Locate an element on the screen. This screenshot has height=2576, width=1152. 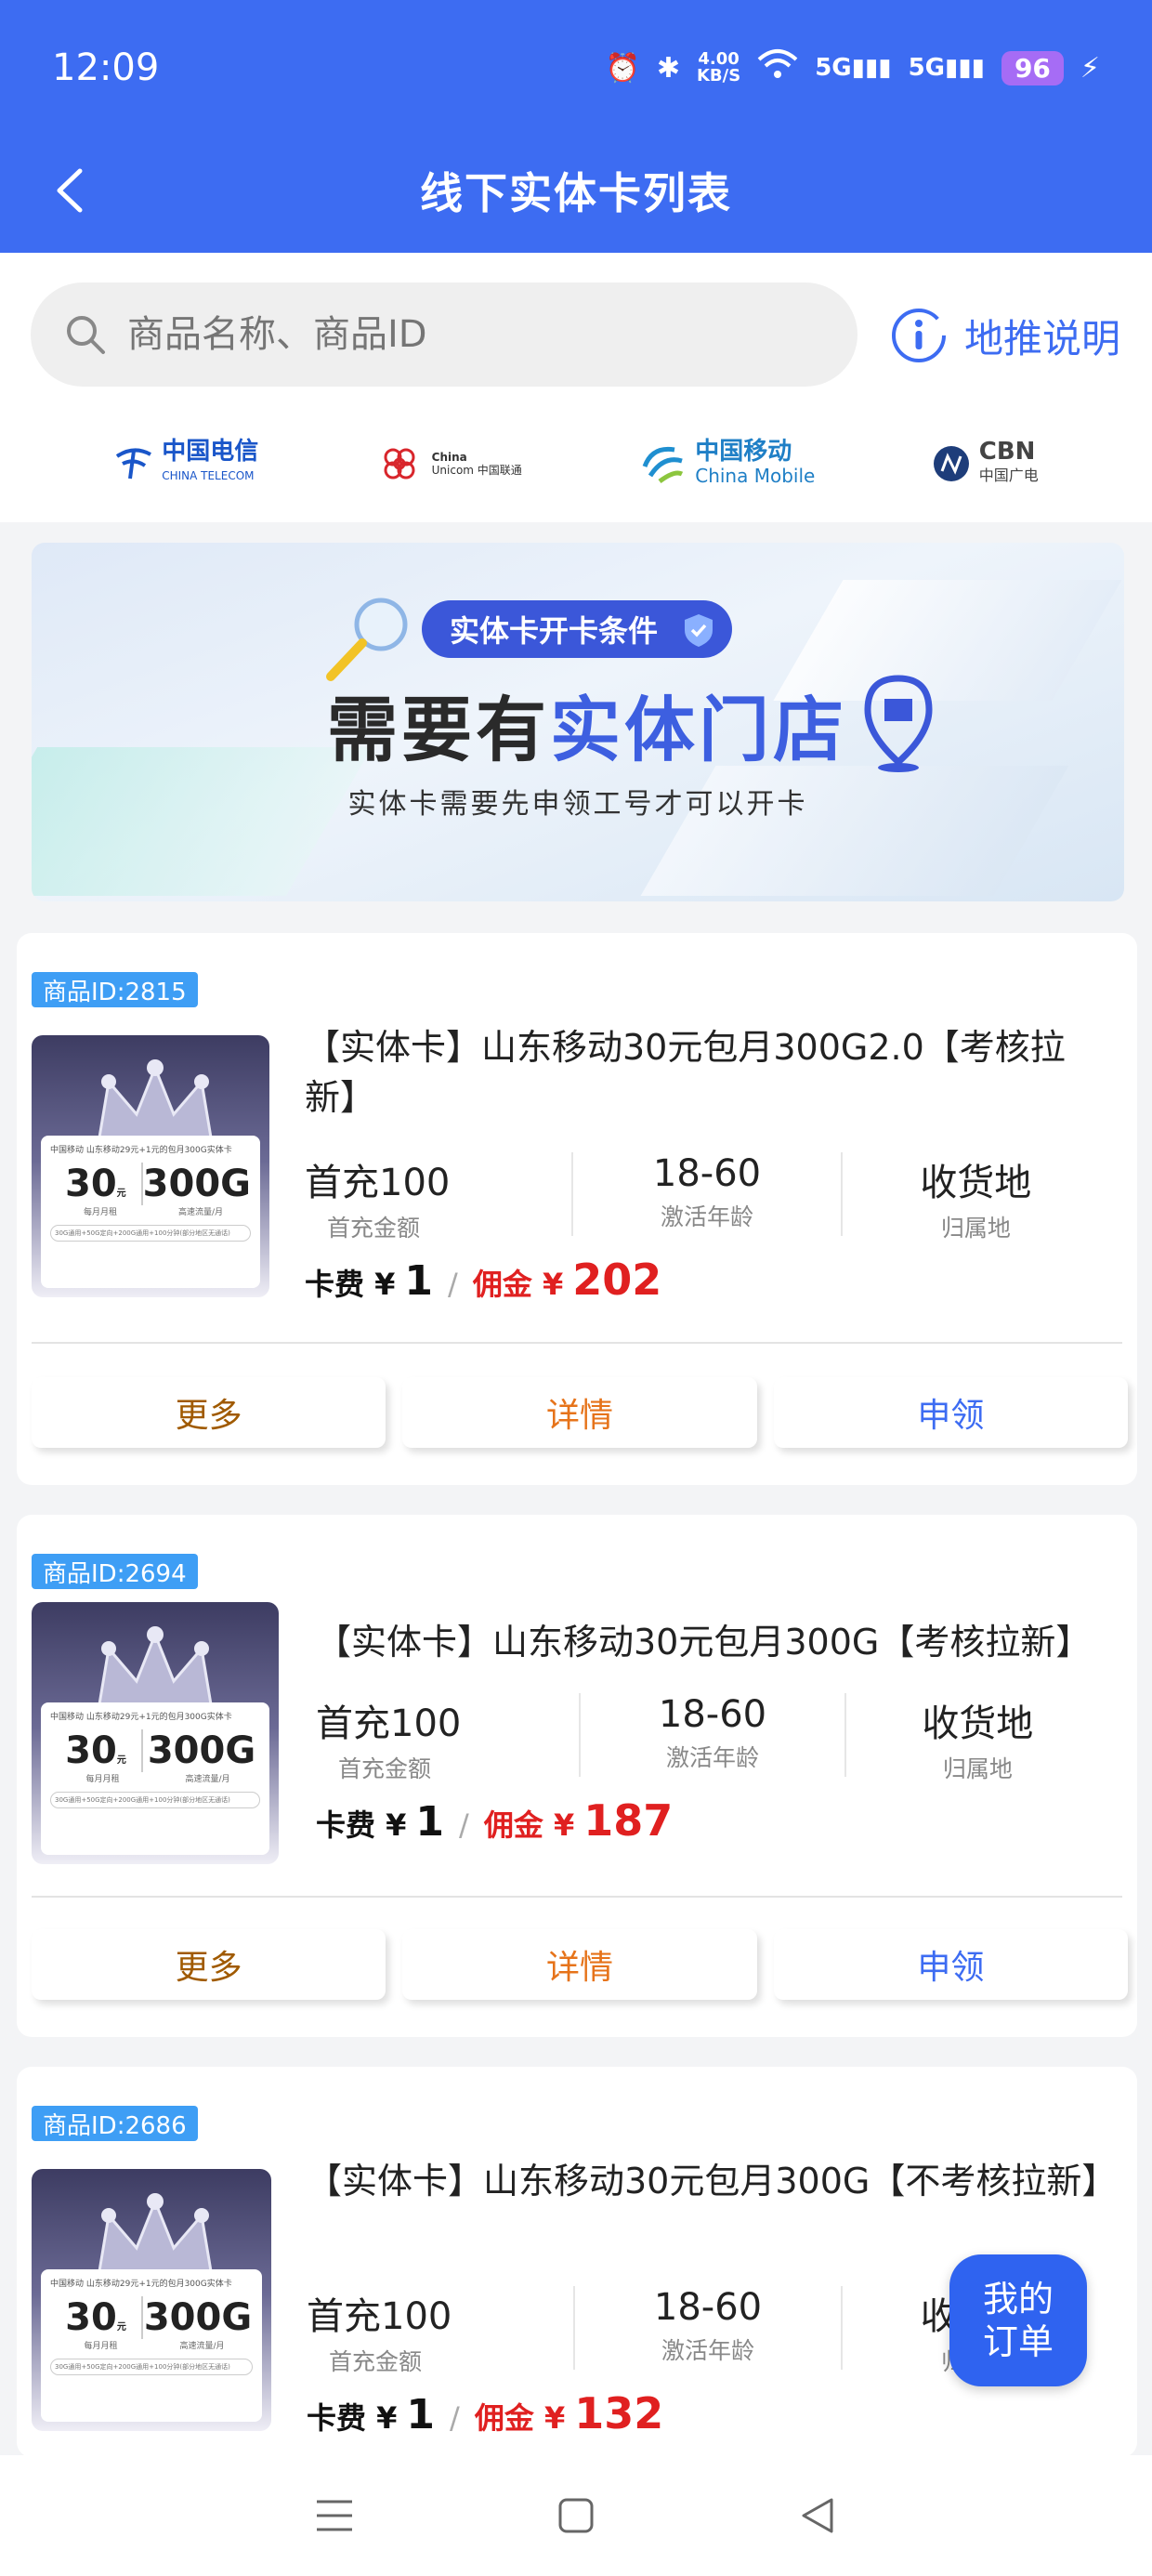
my-orders-line2: 订单 is located at coordinates (1018, 2341).